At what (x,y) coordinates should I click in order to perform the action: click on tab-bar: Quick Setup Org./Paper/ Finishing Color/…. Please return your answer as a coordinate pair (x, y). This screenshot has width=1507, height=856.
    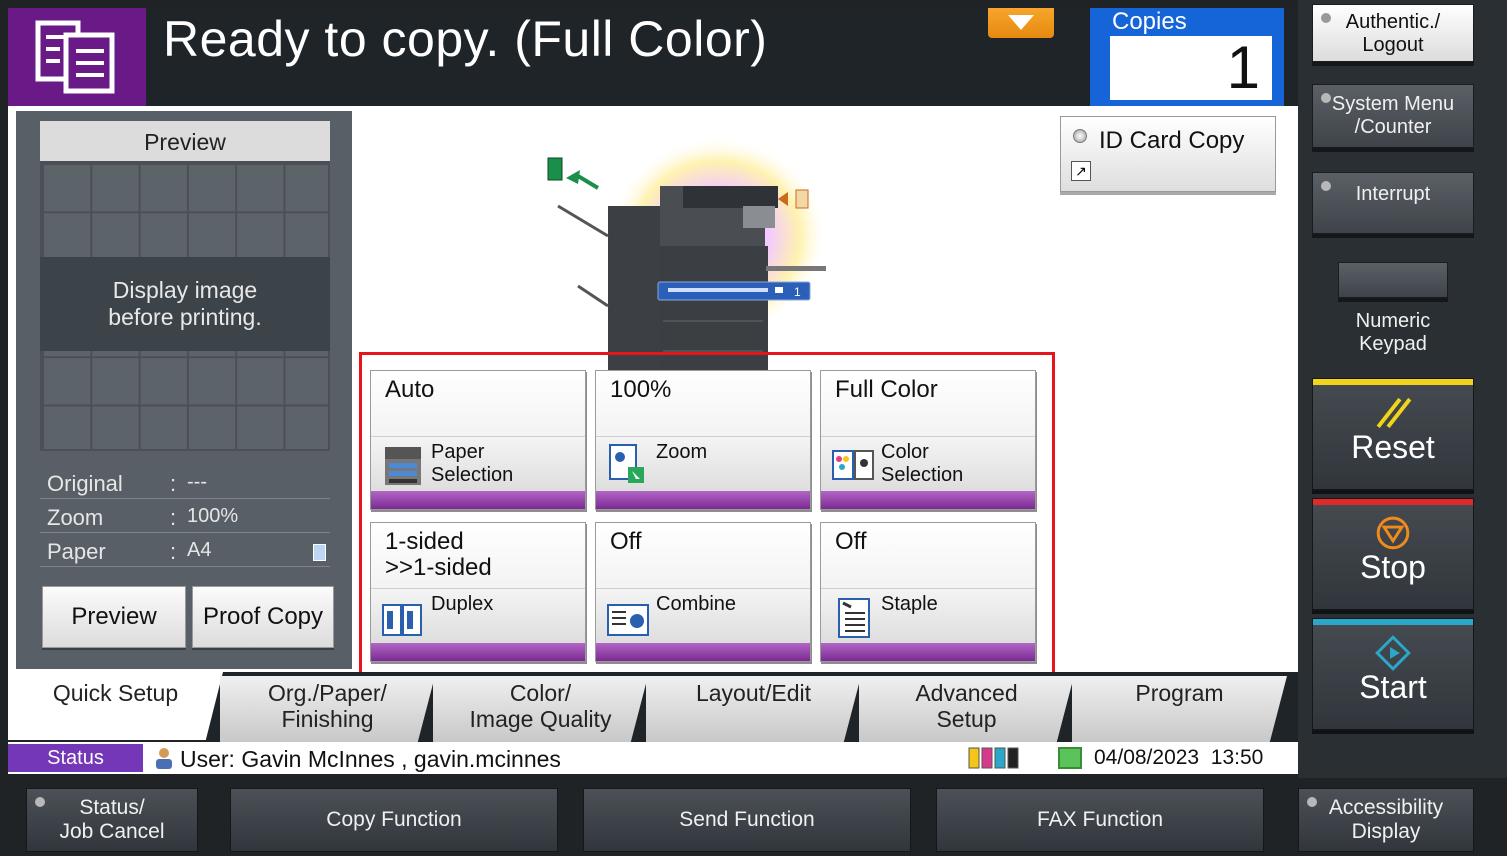
    Looking at the image, I should click on (653, 707).